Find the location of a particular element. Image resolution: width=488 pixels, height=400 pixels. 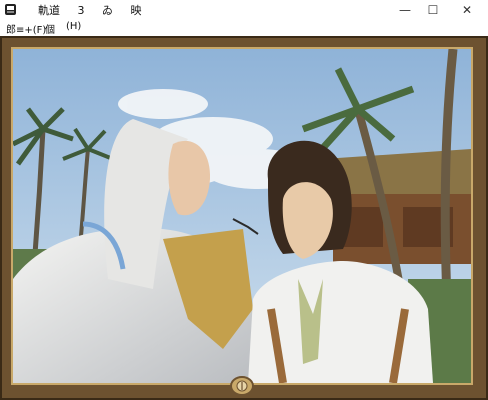

menu-file: 郎≡+(F) is located at coordinates (26, 28).